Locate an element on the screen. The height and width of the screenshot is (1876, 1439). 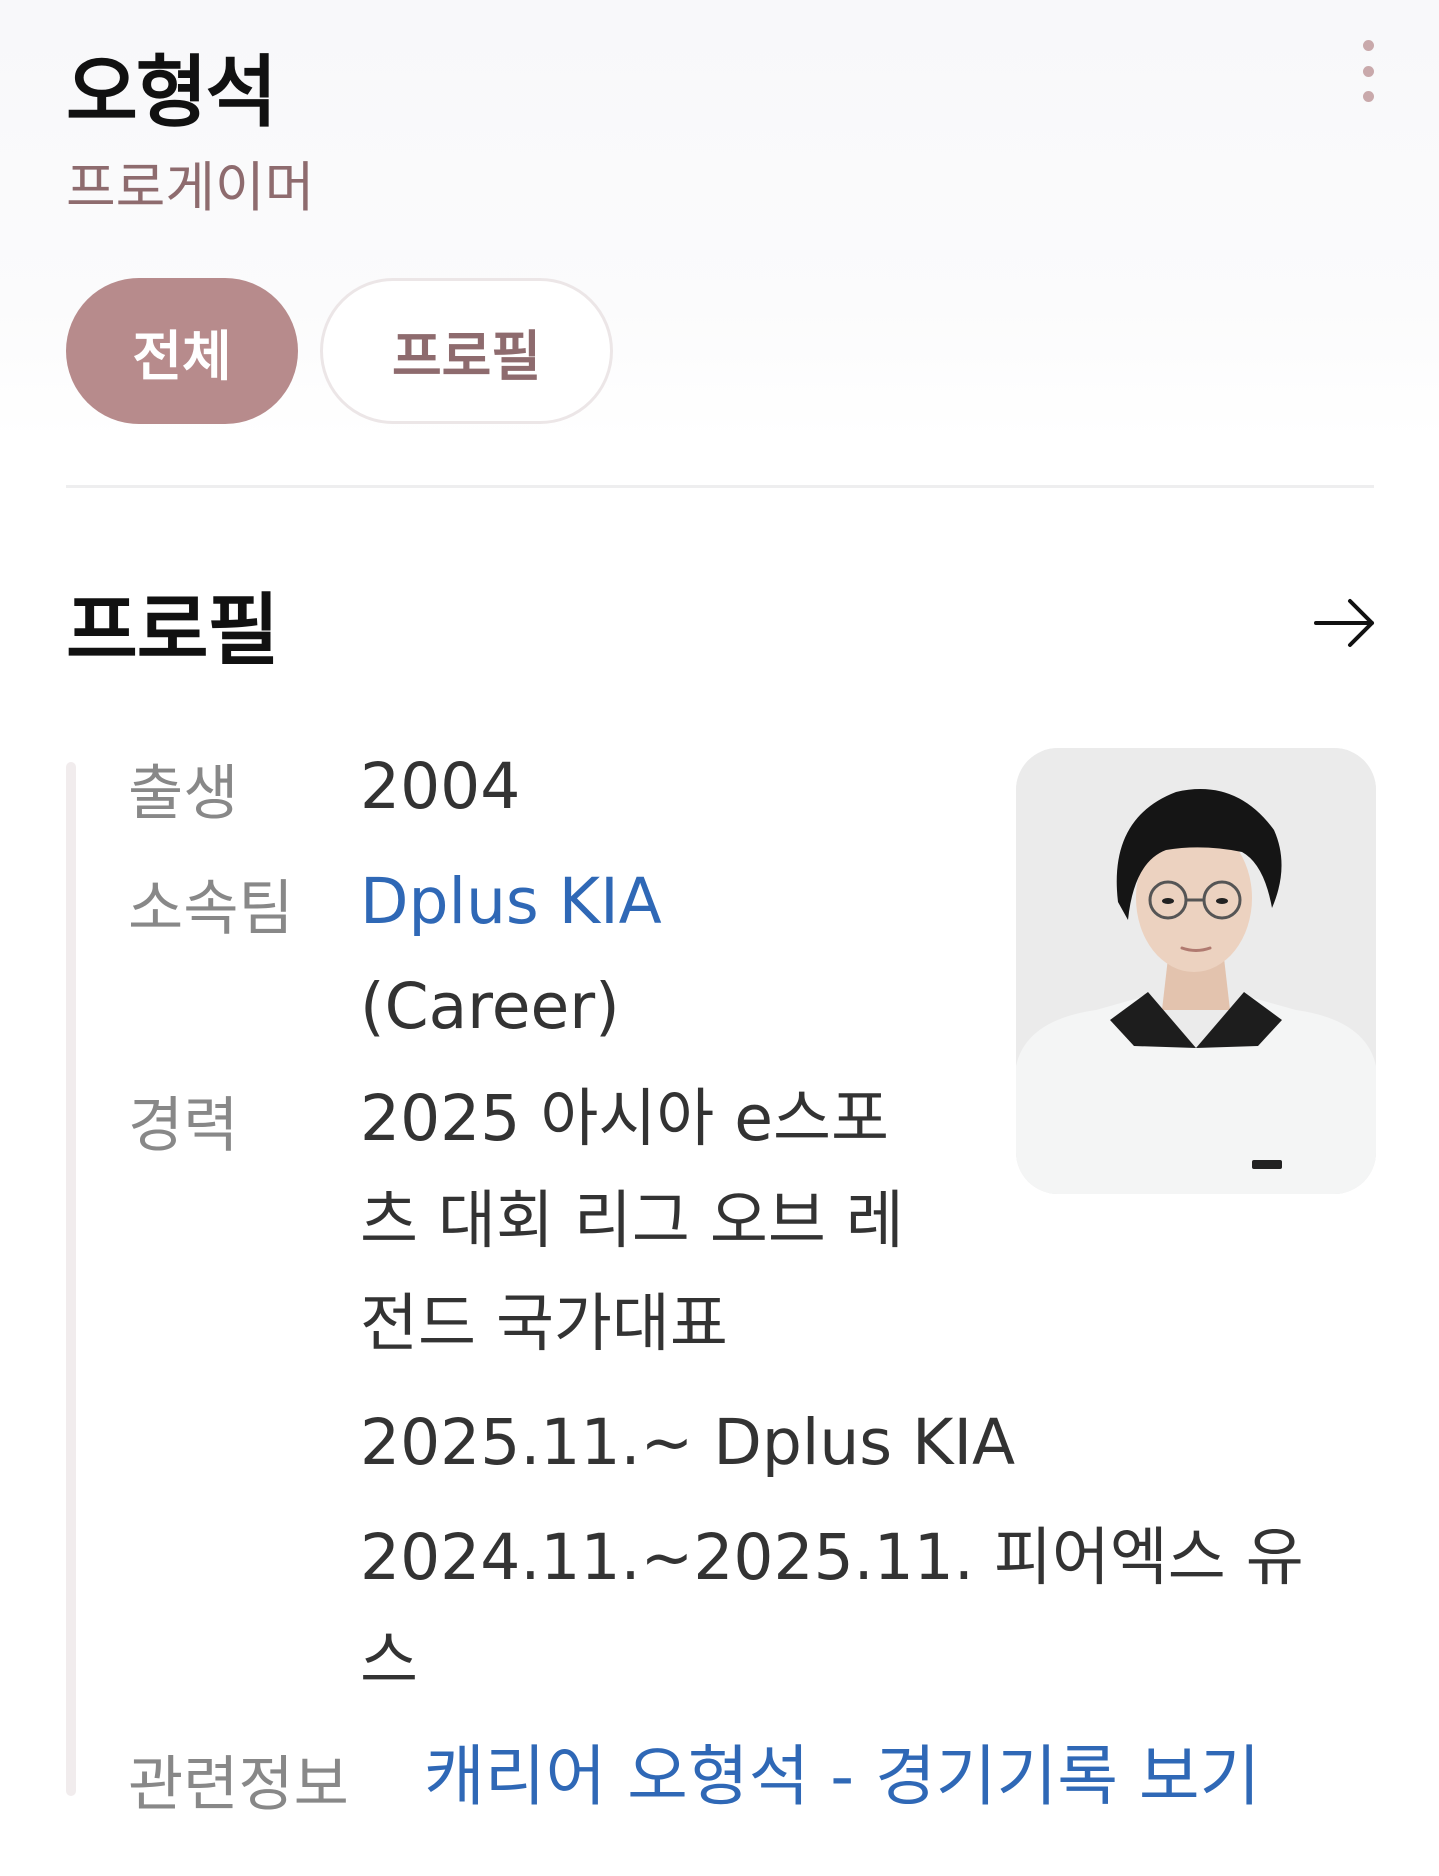
arrow-right-icon is located at coordinates (1345, 623).